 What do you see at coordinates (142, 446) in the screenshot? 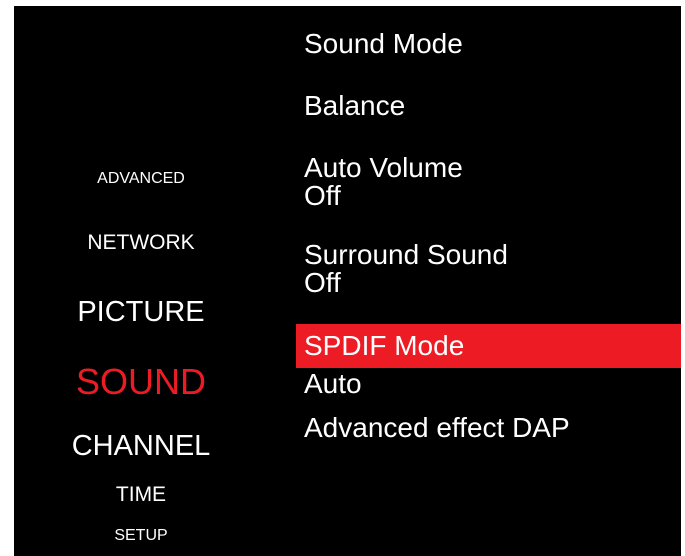
I see `category-channel: CHANNEL` at bounding box center [142, 446].